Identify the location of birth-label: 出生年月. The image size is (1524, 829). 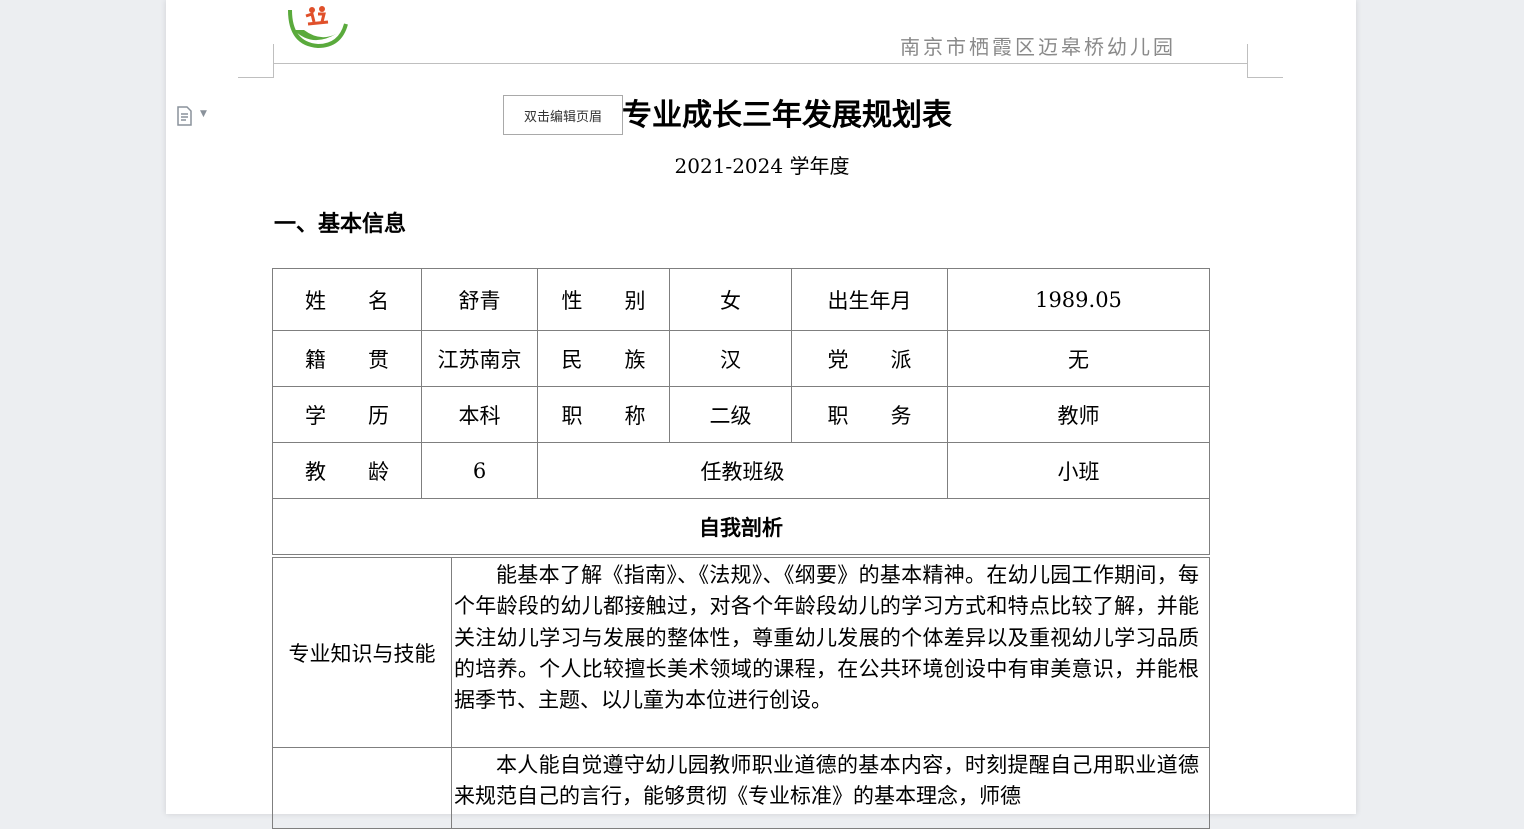
(869, 299).